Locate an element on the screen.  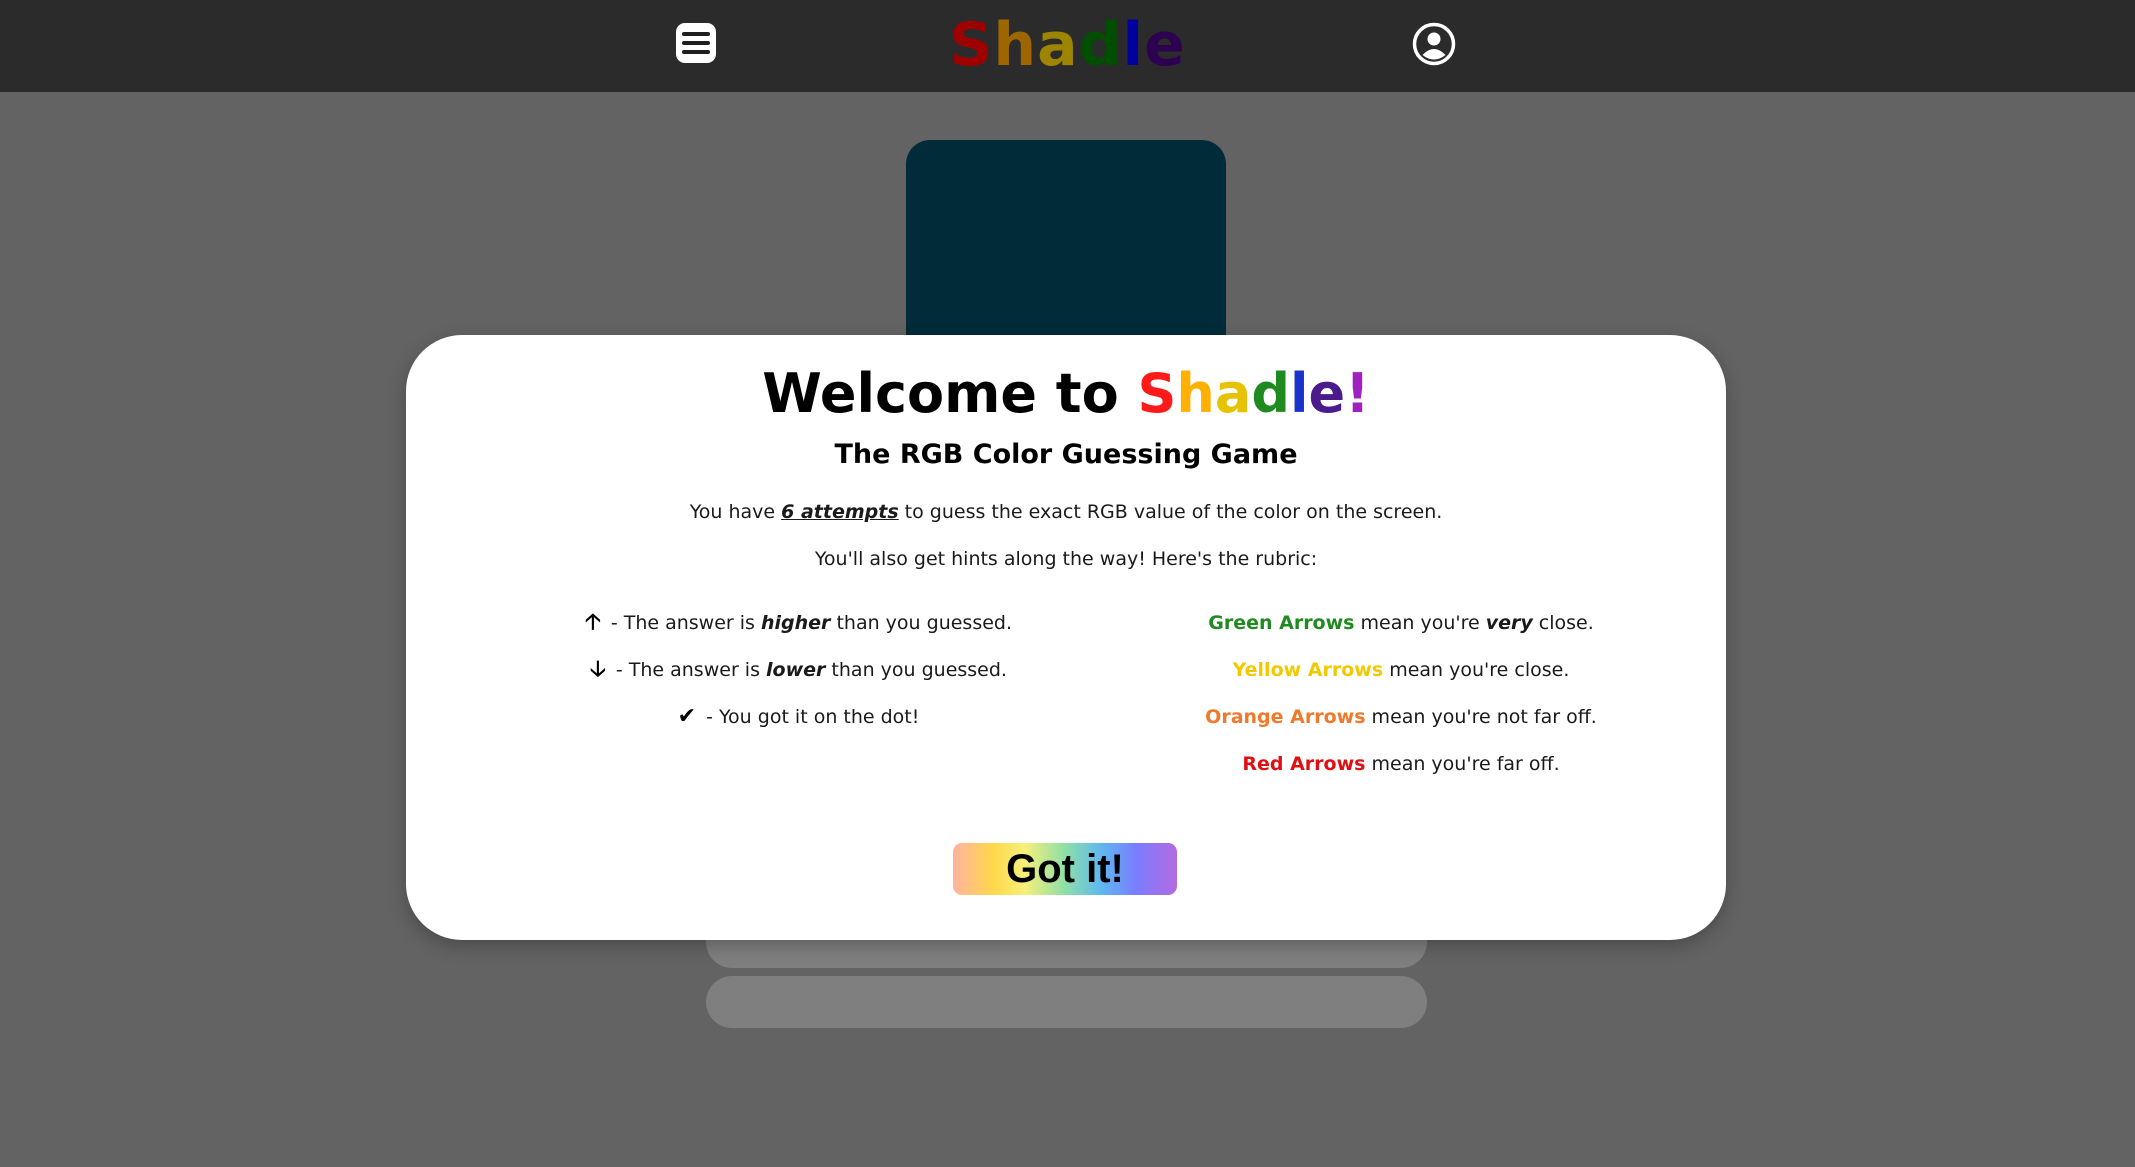
modal-title-logo: Shadle! is located at coordinates (1254, 393).